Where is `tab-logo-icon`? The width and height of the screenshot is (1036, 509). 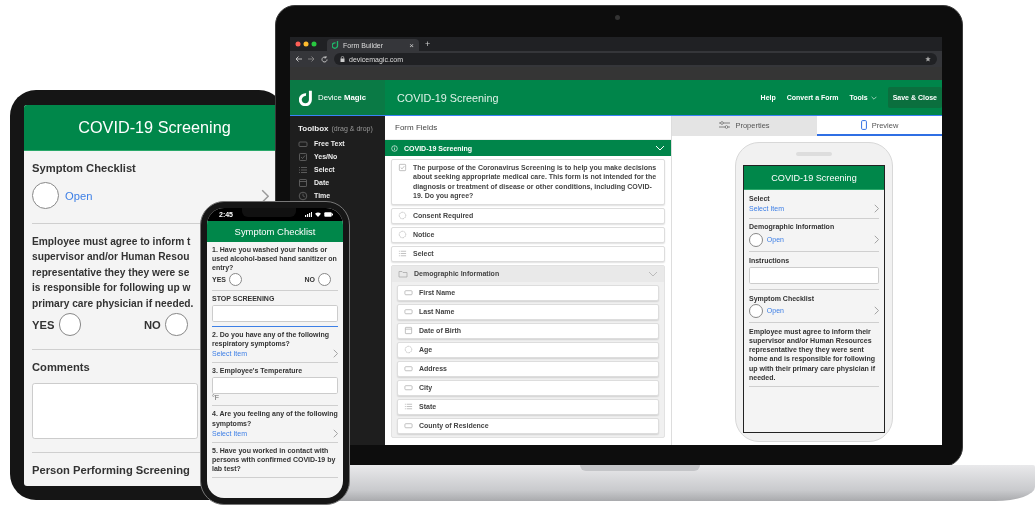
tab-logo-icon is located at coordinates (335, 45).